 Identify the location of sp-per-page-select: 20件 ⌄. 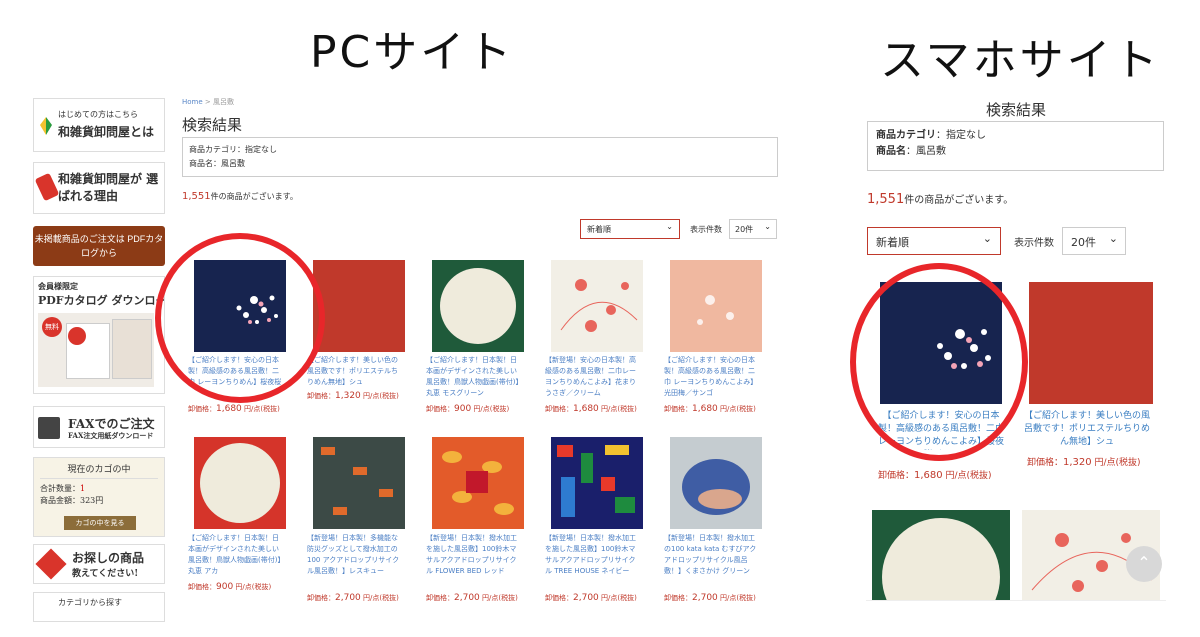
(1094, 241).